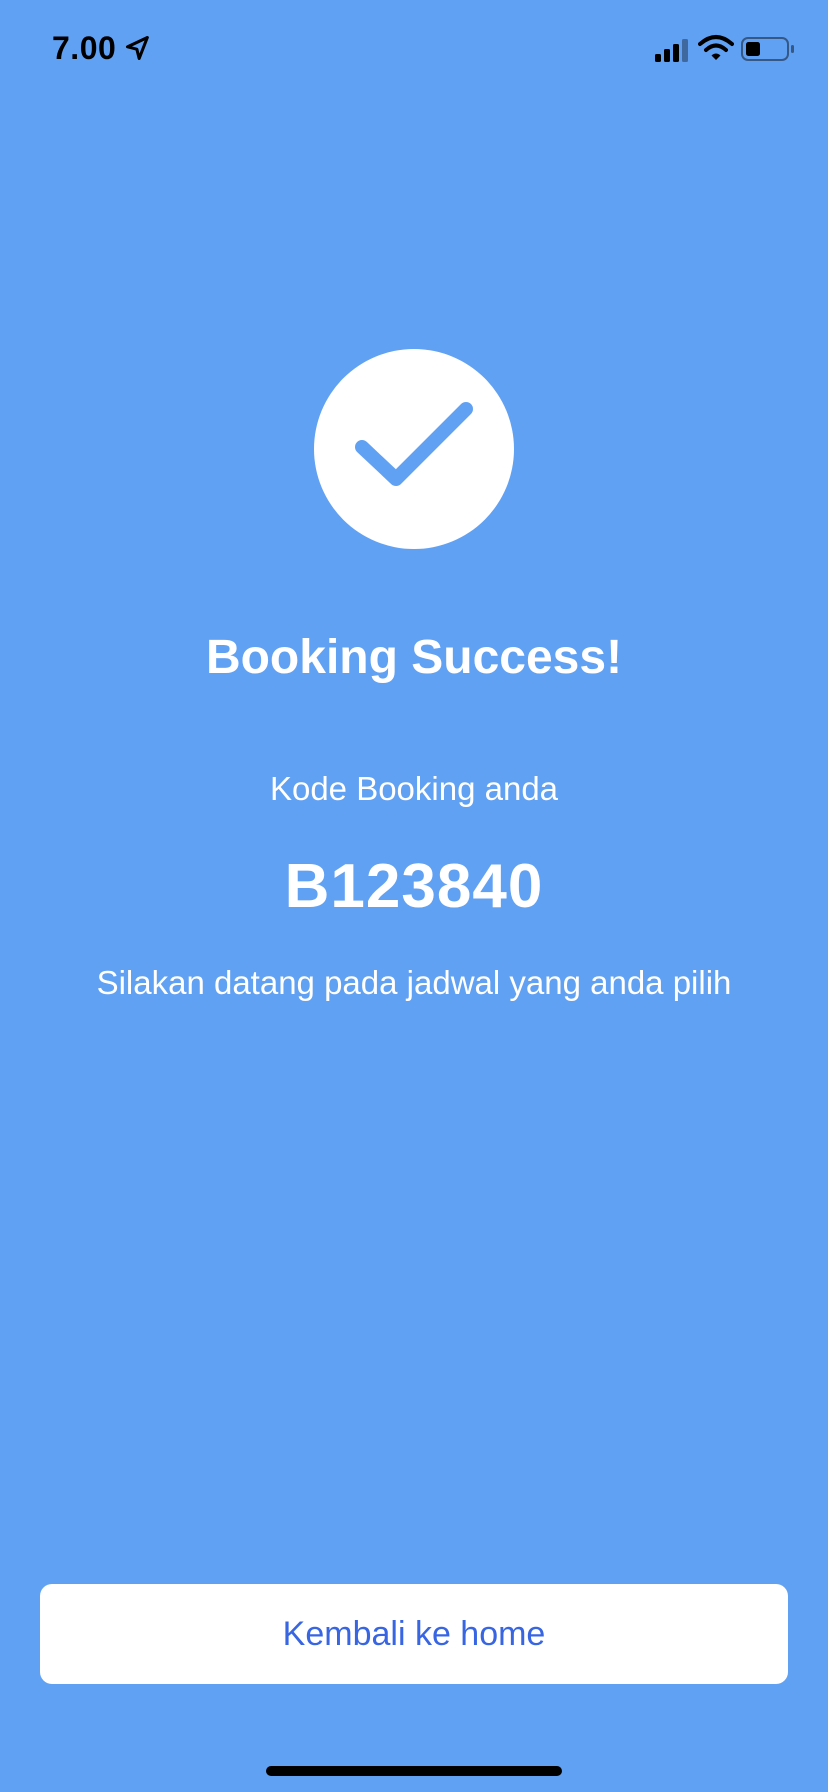 This screenshot has height=1792, width=828. What do you see at coordinates (414, 444) in the screenshot?
I see `checkmark-icon` at bounding box center [414, 444].